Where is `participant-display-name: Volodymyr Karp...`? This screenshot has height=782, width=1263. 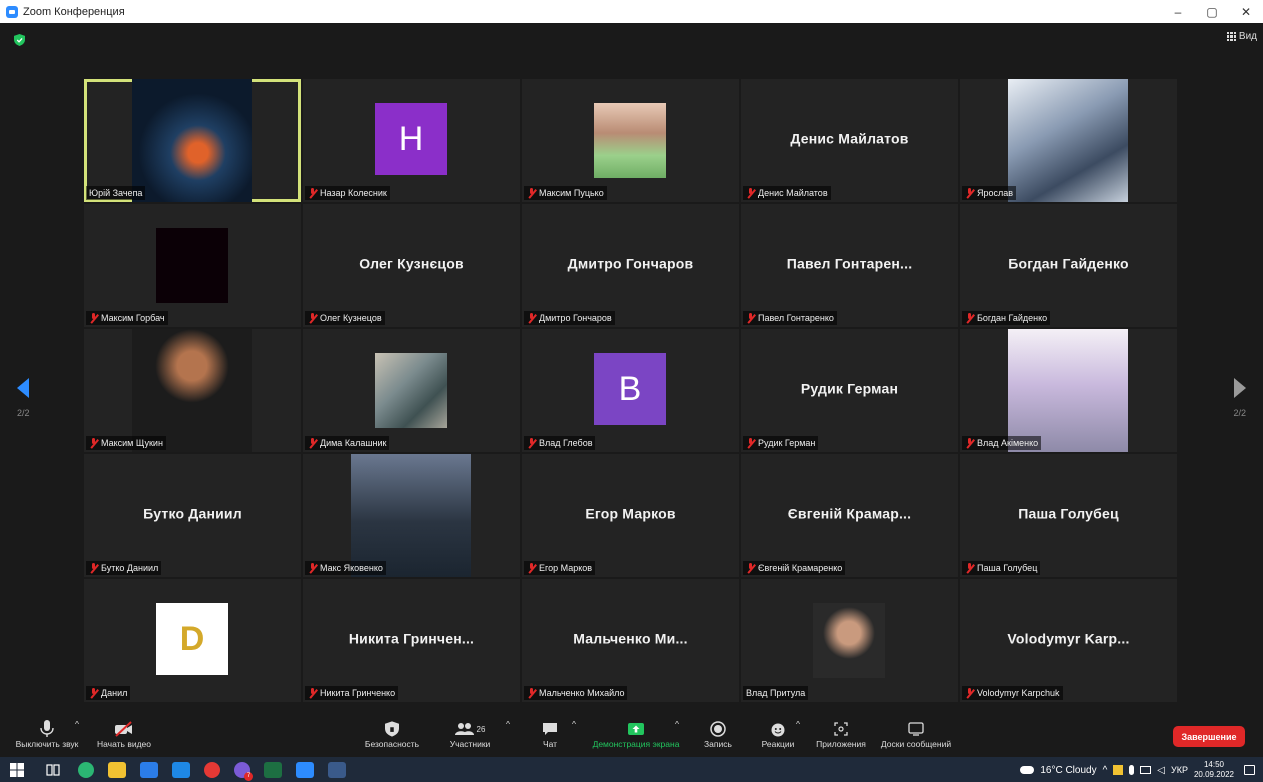
participant-display-name: Volodymyr Karp... is located at coordinates (1068, 638).